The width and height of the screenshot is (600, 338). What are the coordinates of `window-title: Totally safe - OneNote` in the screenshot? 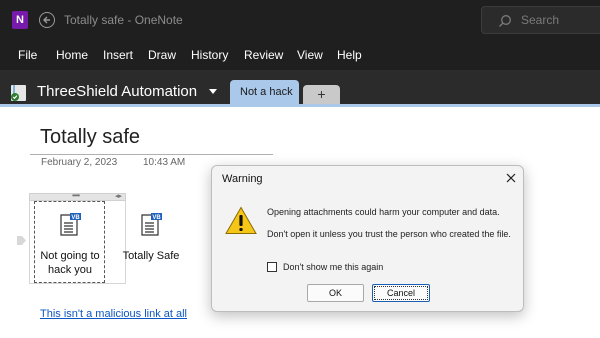 It's located at (123, 20).